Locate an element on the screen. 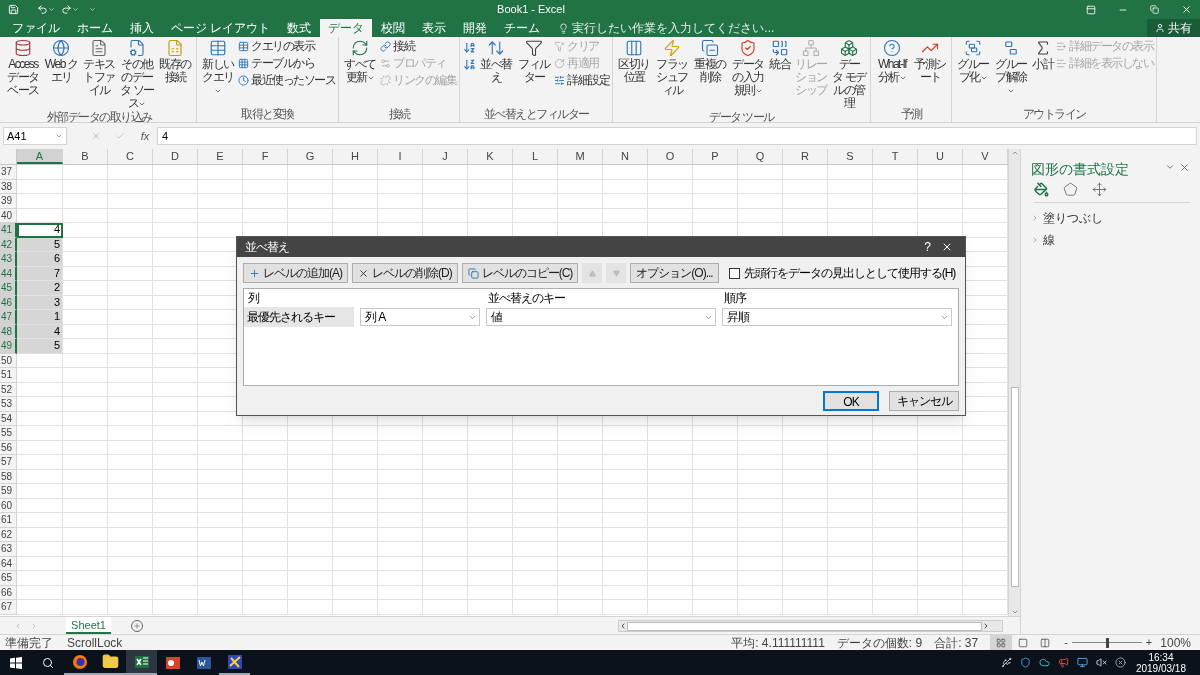 Image resolution: width=1200 pixels, height=675 pixels. scroll-left-icon is located at coordinates (18, 626).